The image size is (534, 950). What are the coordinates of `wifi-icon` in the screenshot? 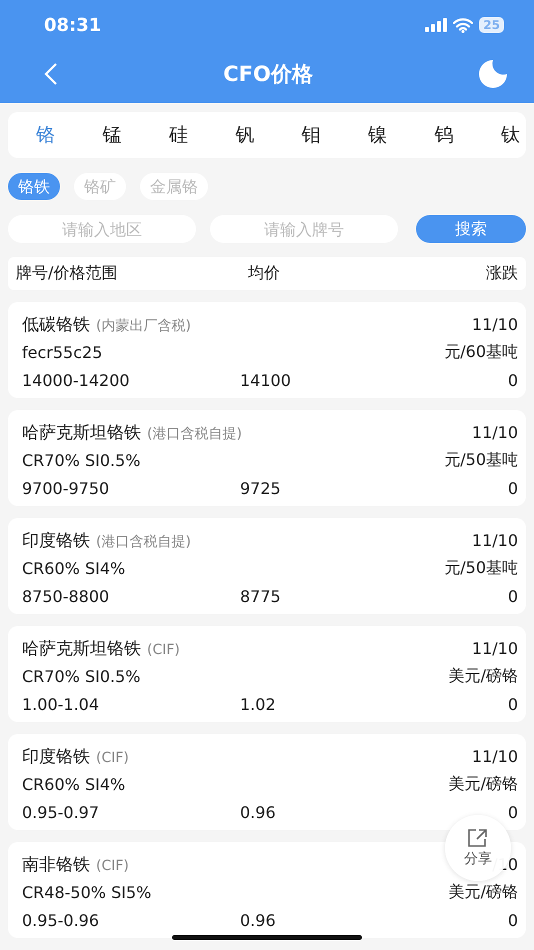 It's located at (463, 25).